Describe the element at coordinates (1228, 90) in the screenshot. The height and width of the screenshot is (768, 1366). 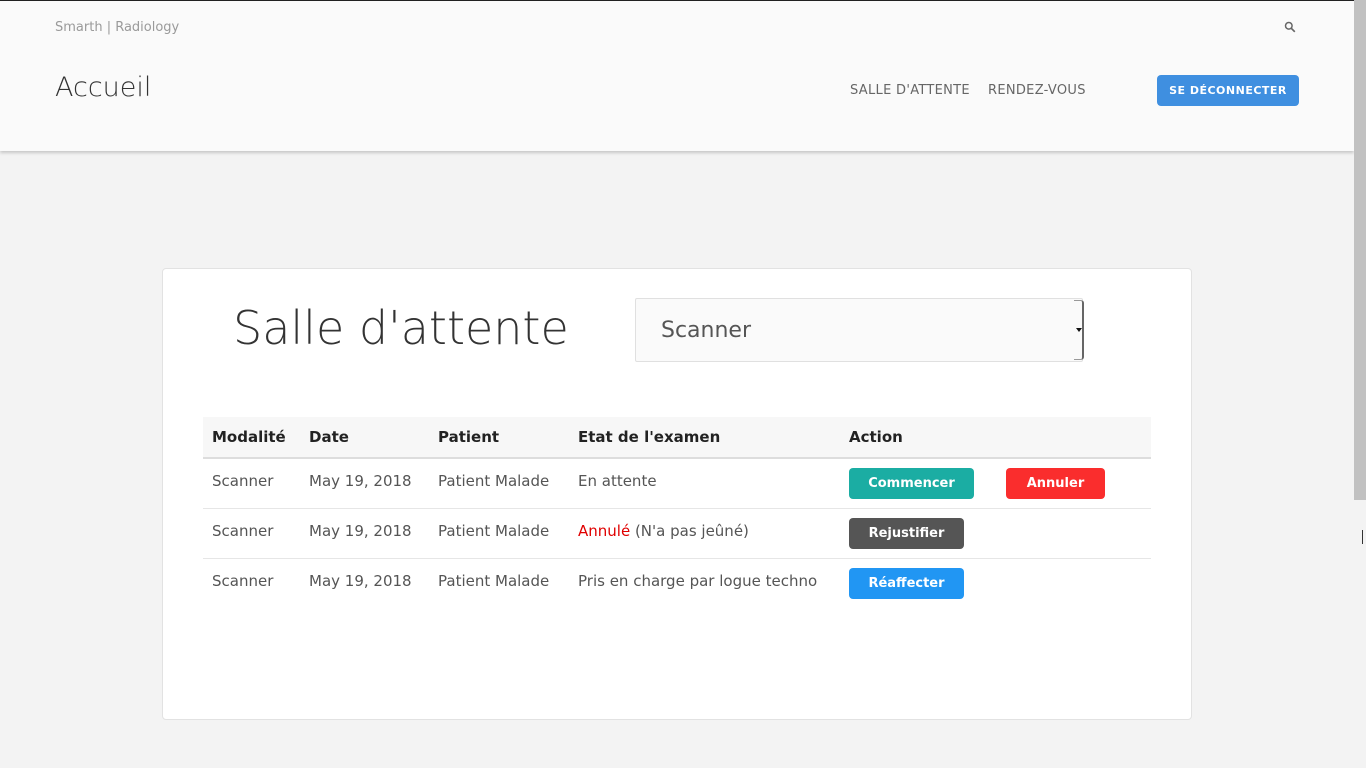
I see `logout-button: SE DÉCONNECTER` at that location.